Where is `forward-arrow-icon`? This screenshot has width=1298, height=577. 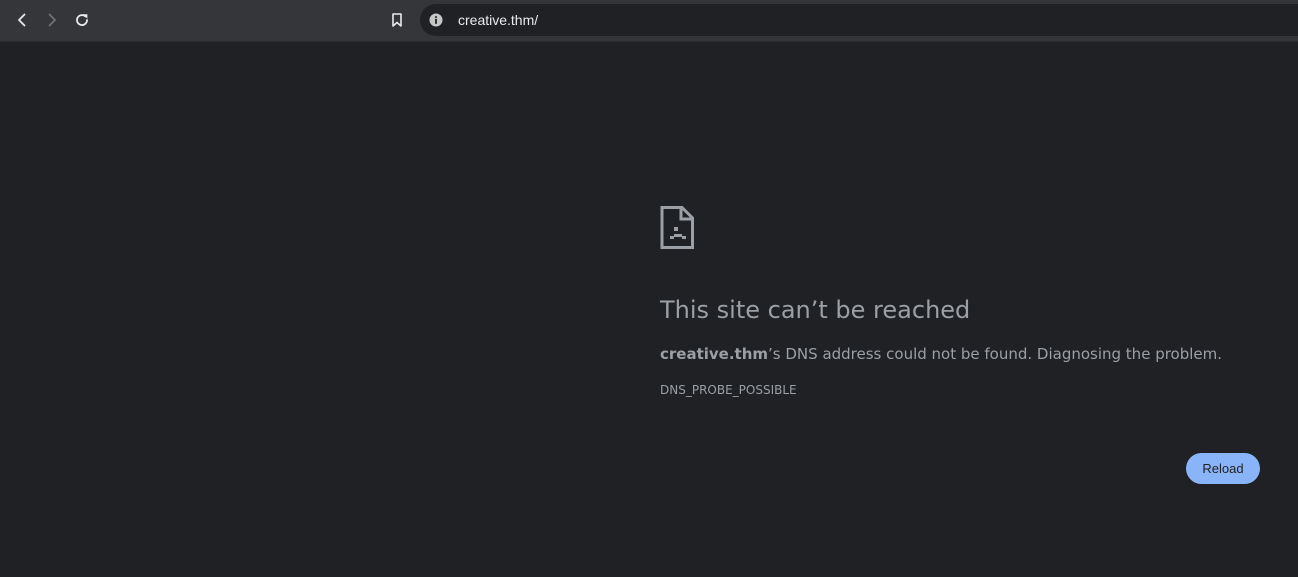 forward-arrow-icon is located at coordinates (52, 20).